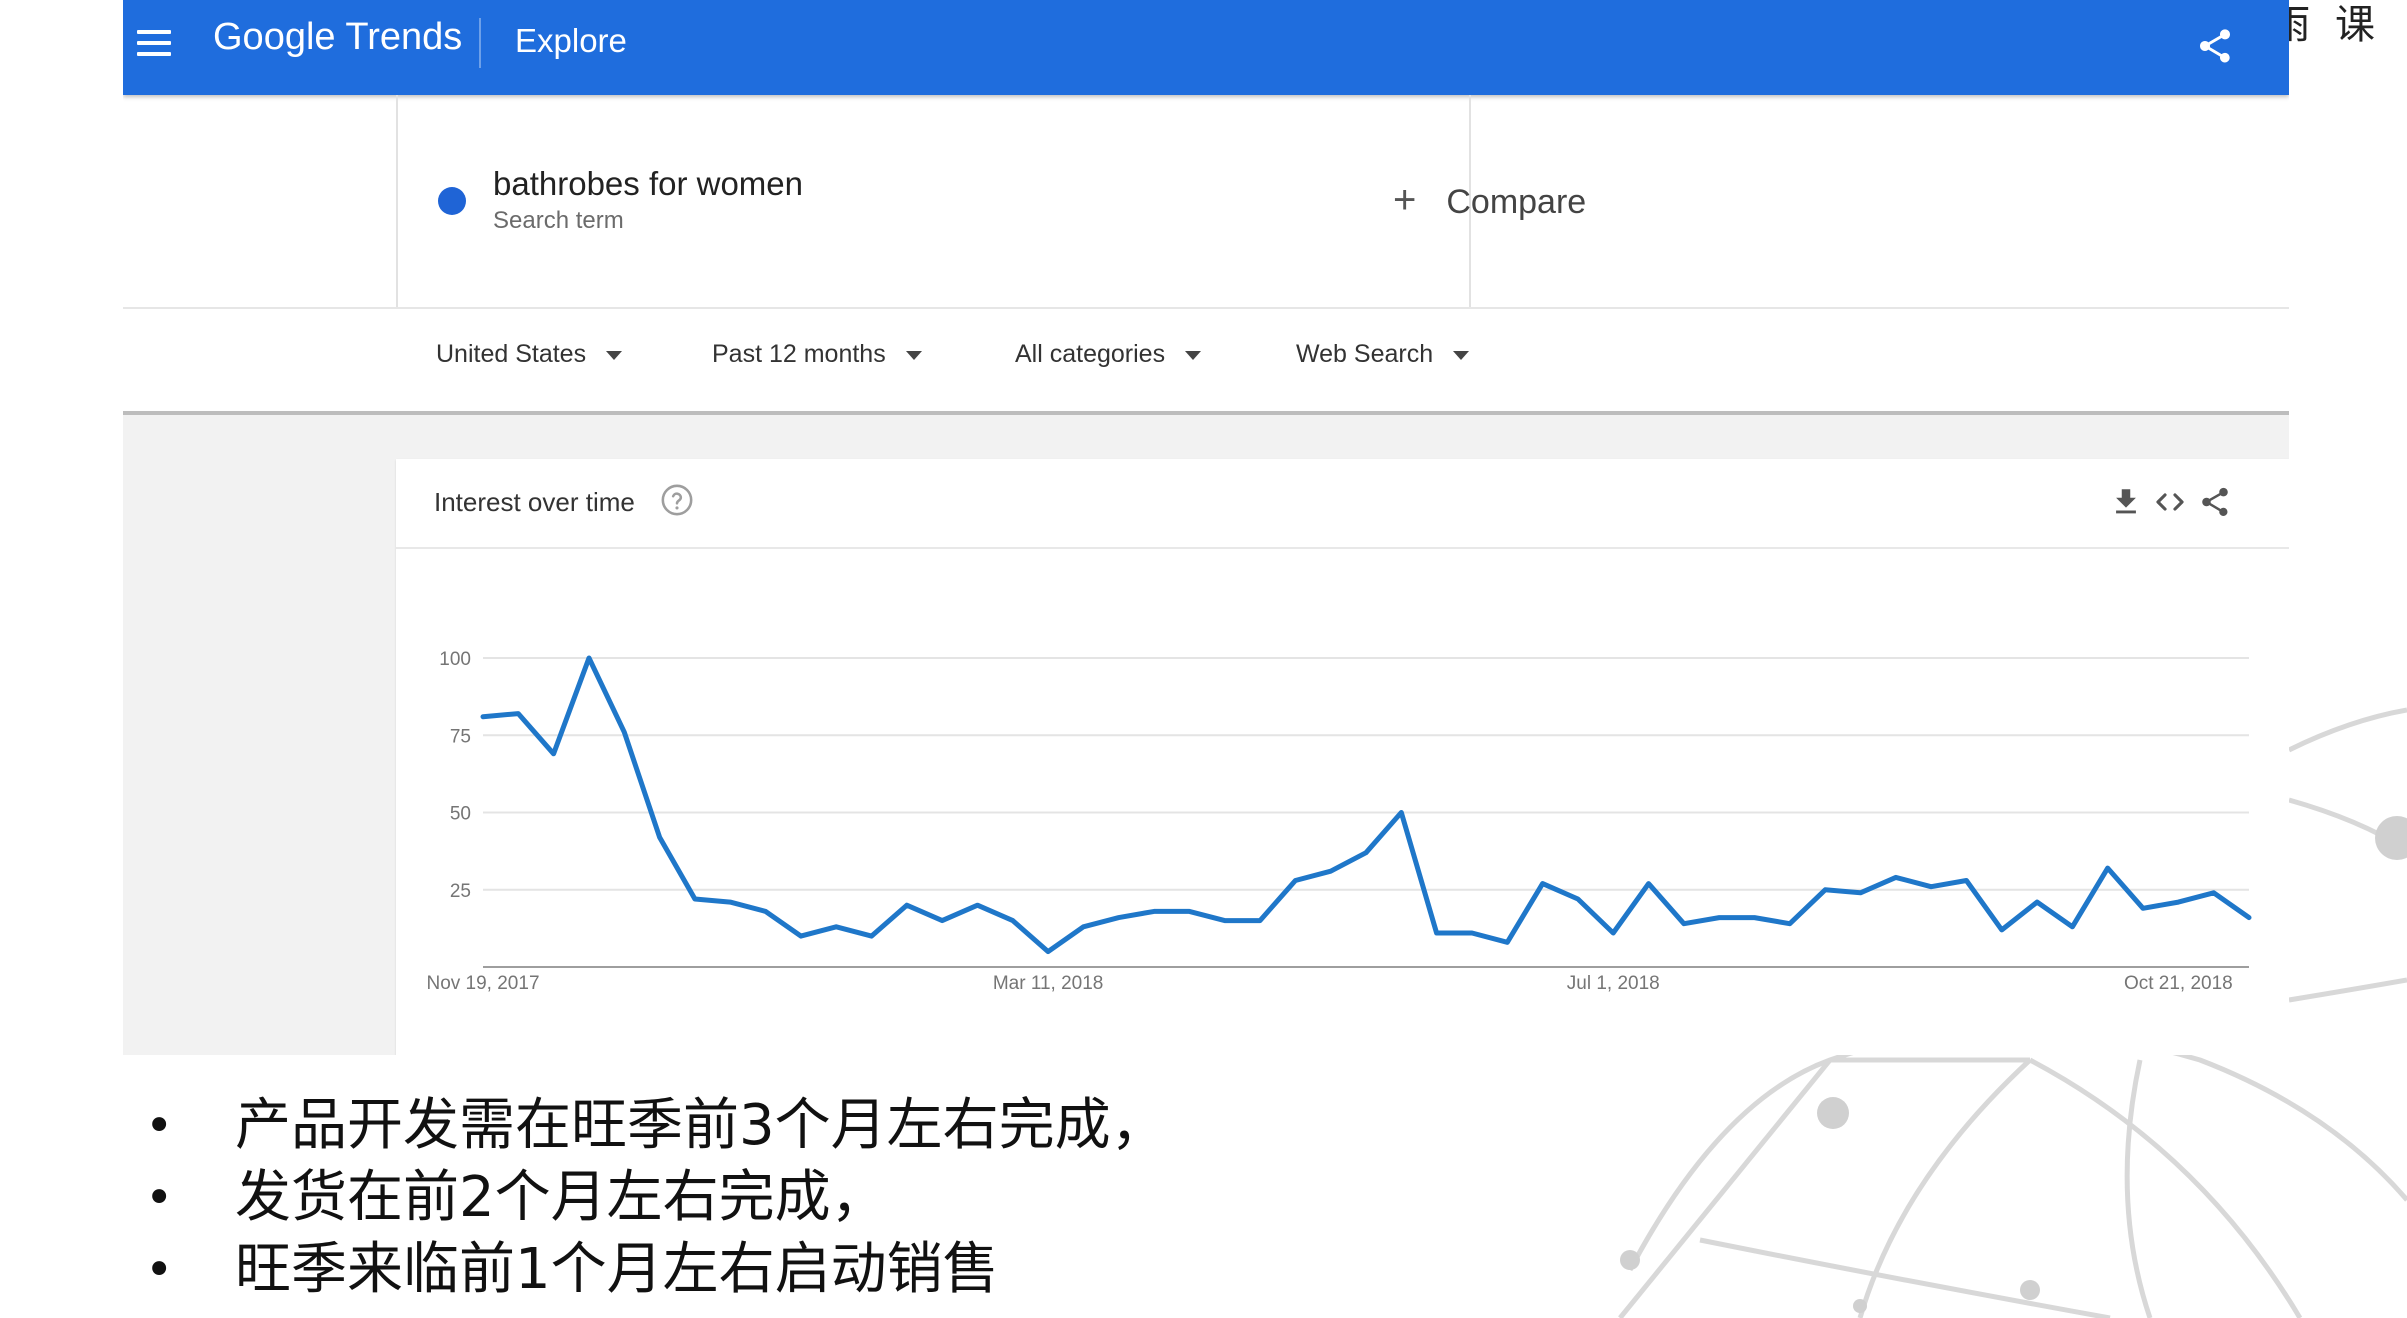 Image resolution: width=2407 pixels, height=1318 pixels. What do you see at coordinates (2215, 46) in the screenshot?
I see `share-icon` at bounding box center [2215, 46].